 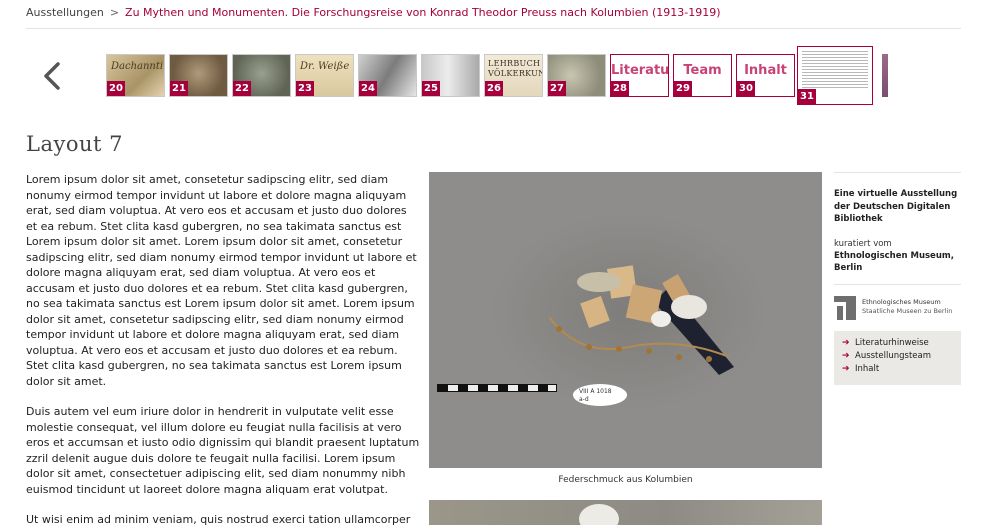 I want to click on feather-bundle-illustration, so click(x=641, y=320).